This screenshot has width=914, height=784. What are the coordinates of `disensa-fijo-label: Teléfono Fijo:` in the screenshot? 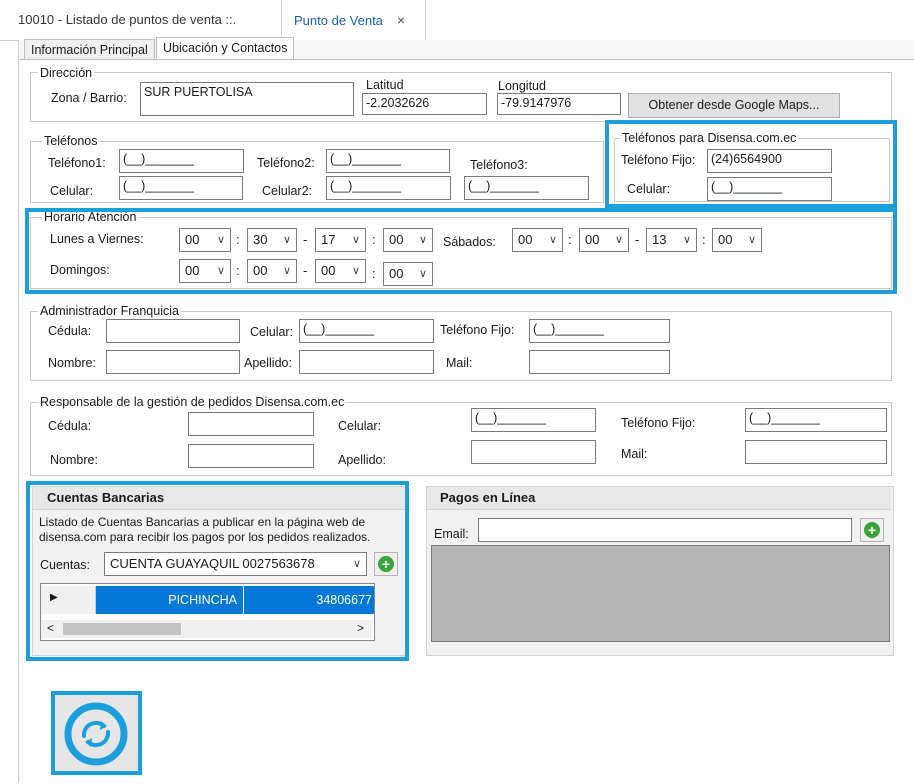 It's located at (658, 160).